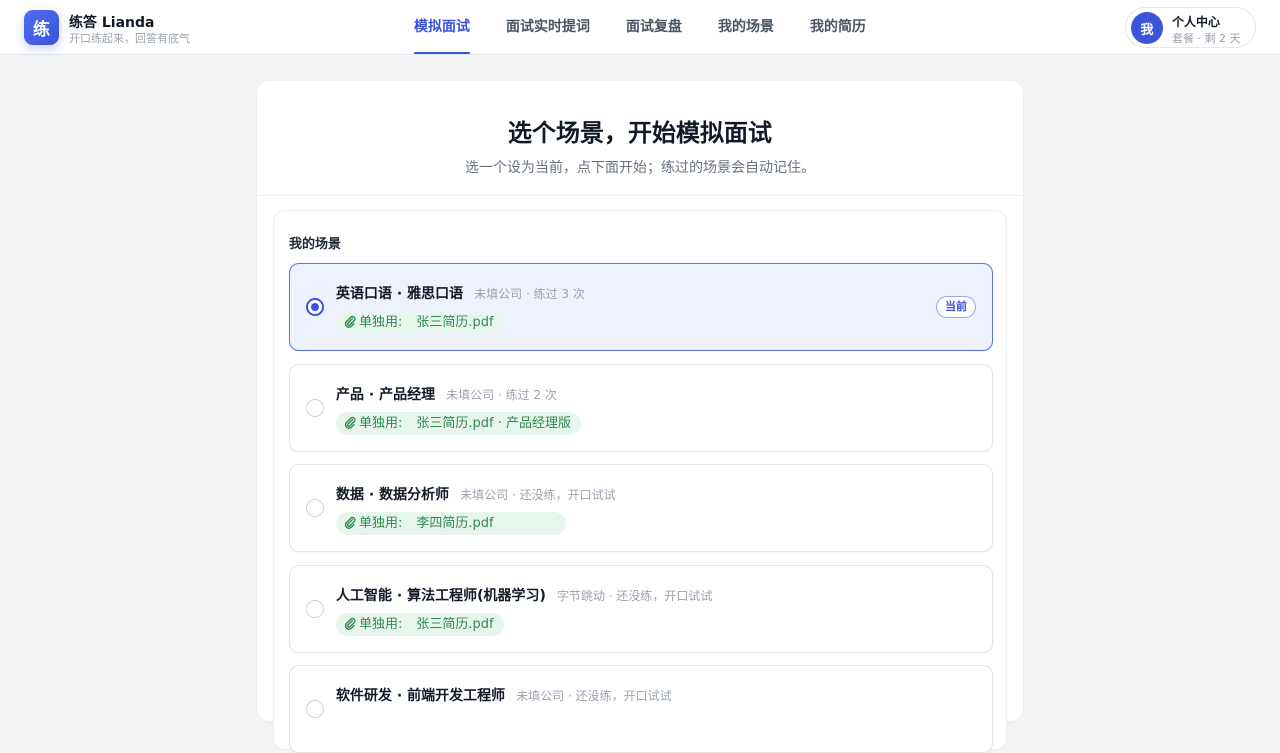 This screenshot has height=753, width=1280. What do you see at coordinates (315, 307) in the screenshot?
I see `radio-button-selected` at bounding box center [315, 307].